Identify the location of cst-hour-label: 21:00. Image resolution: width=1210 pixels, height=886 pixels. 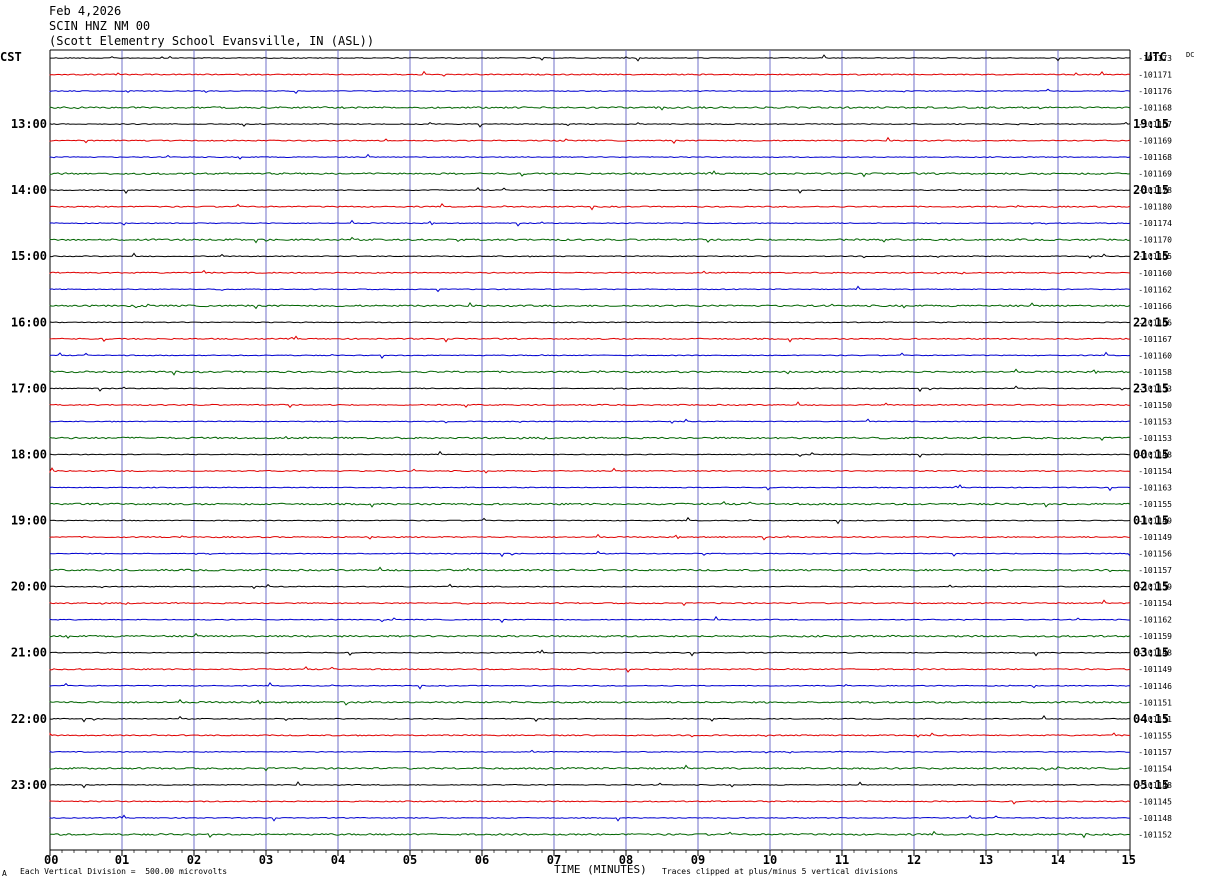
(29, 653).